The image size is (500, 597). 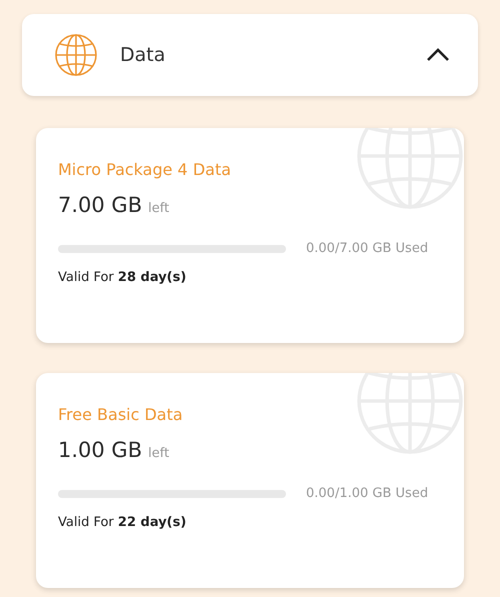 What do you see at coordinates (145, 169) in the screenshot?
I see `package-name: Micro Package 4 Data` at bounding box center [145, 169].